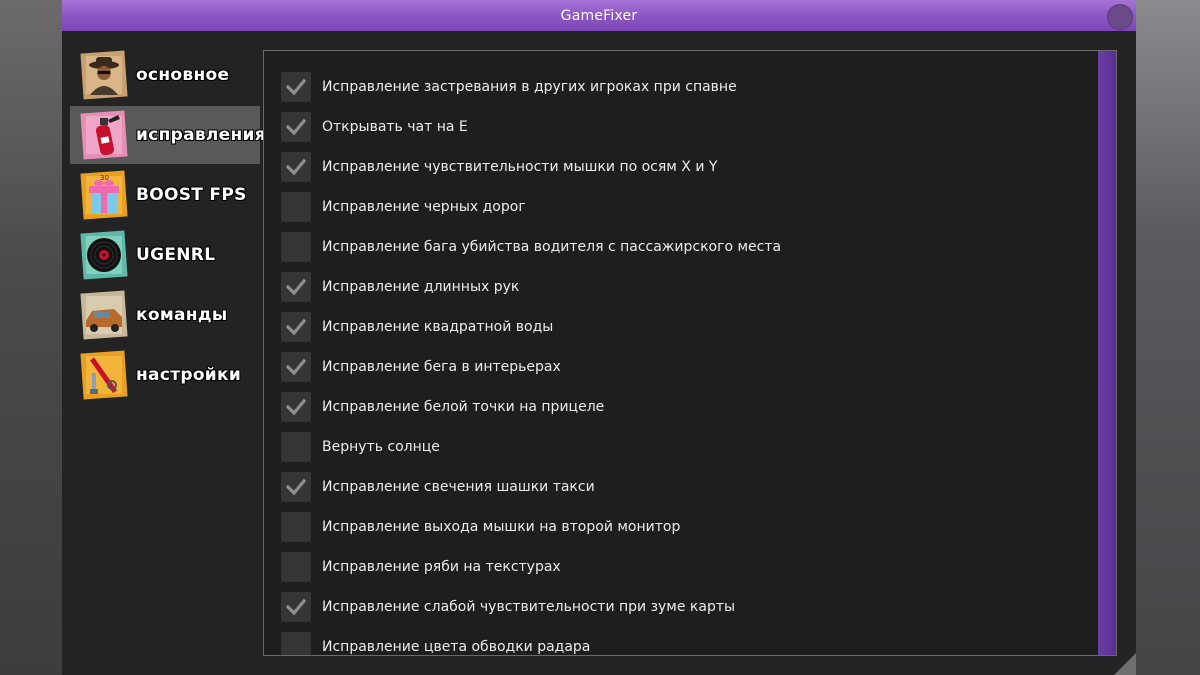 Image resolution: width=1200 pixels, height=675 pixels. I want to click on vinyl-record-icon, so click(104, 255).